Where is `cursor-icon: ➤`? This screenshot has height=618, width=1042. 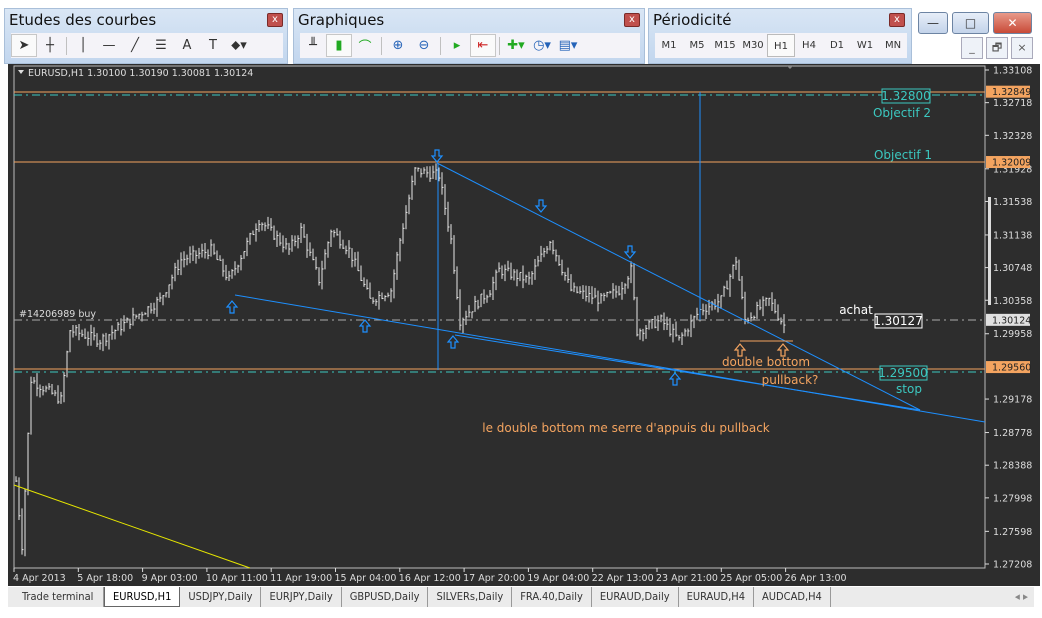
cursor-icon: ➤ is located at coordinates (24, 45).